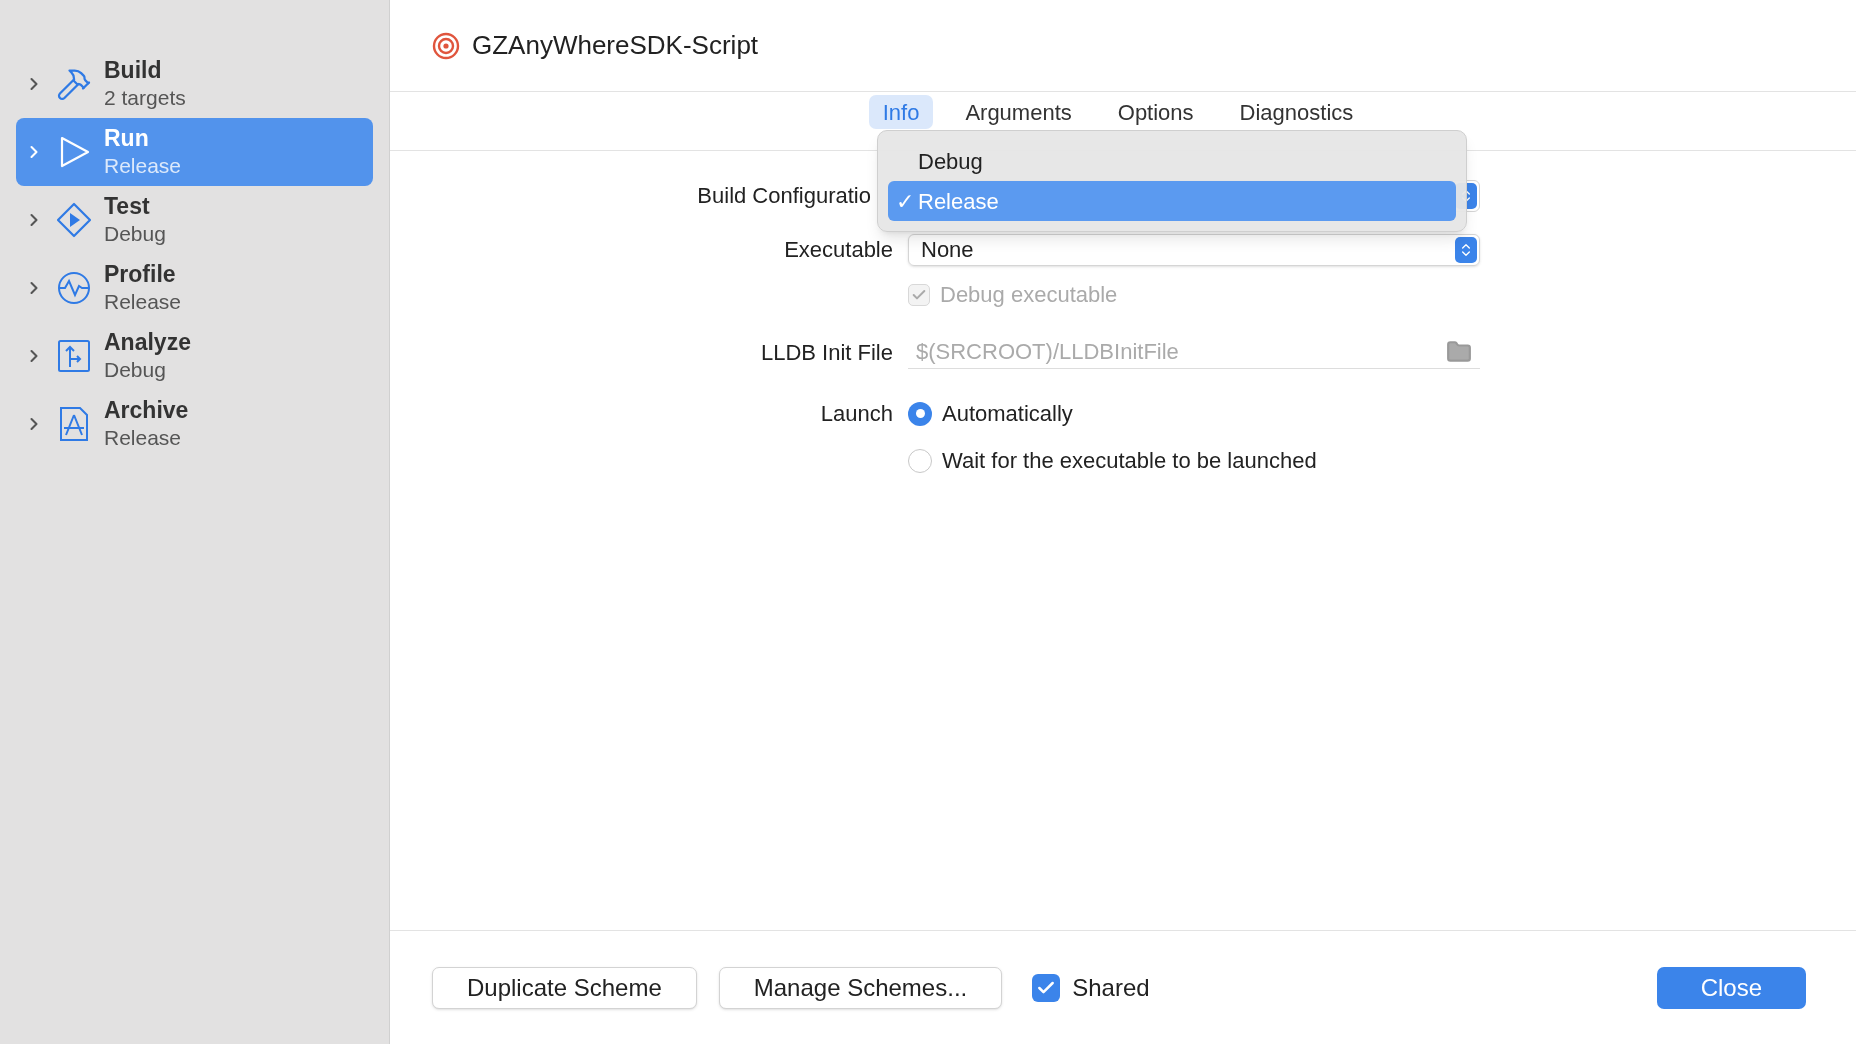 This screenshot has height=1044, width=1856. What do you see at coordinates (127, 206) in the screenshot?
I see `item-title: Test` at bounding box center [127, 206].